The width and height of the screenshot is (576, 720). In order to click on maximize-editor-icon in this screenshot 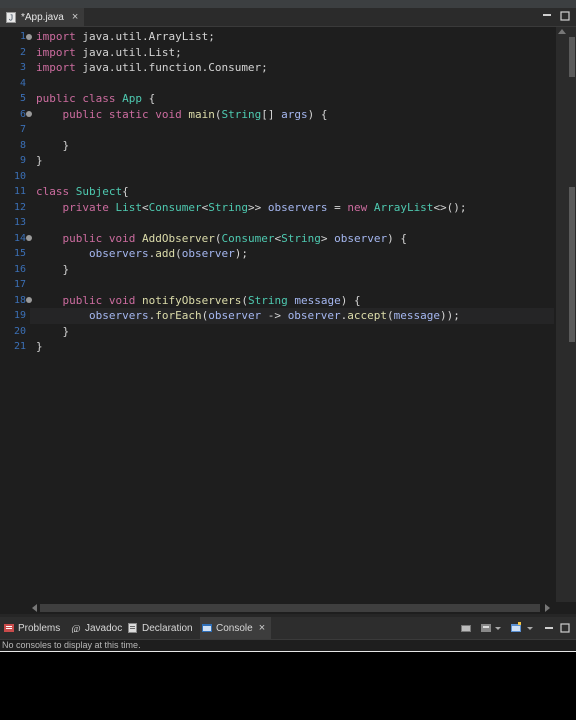, I will do `click(565, 16)`.